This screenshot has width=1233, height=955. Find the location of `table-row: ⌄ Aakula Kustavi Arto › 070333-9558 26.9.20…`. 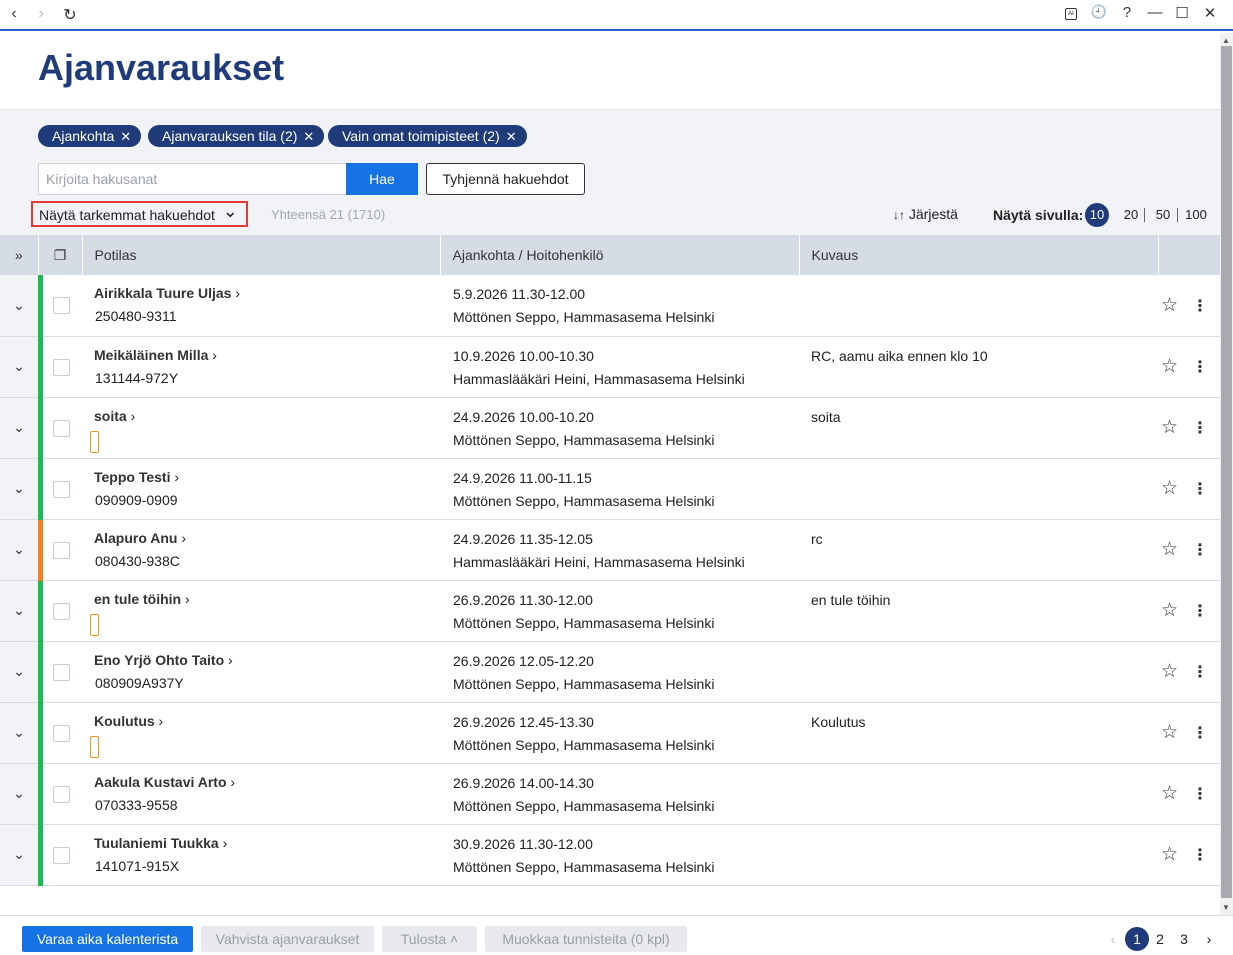

table-row: ⌄ Aakula Kustavi Arto › 070333-9558 26.9.20… is located at coordinates (610, 794).